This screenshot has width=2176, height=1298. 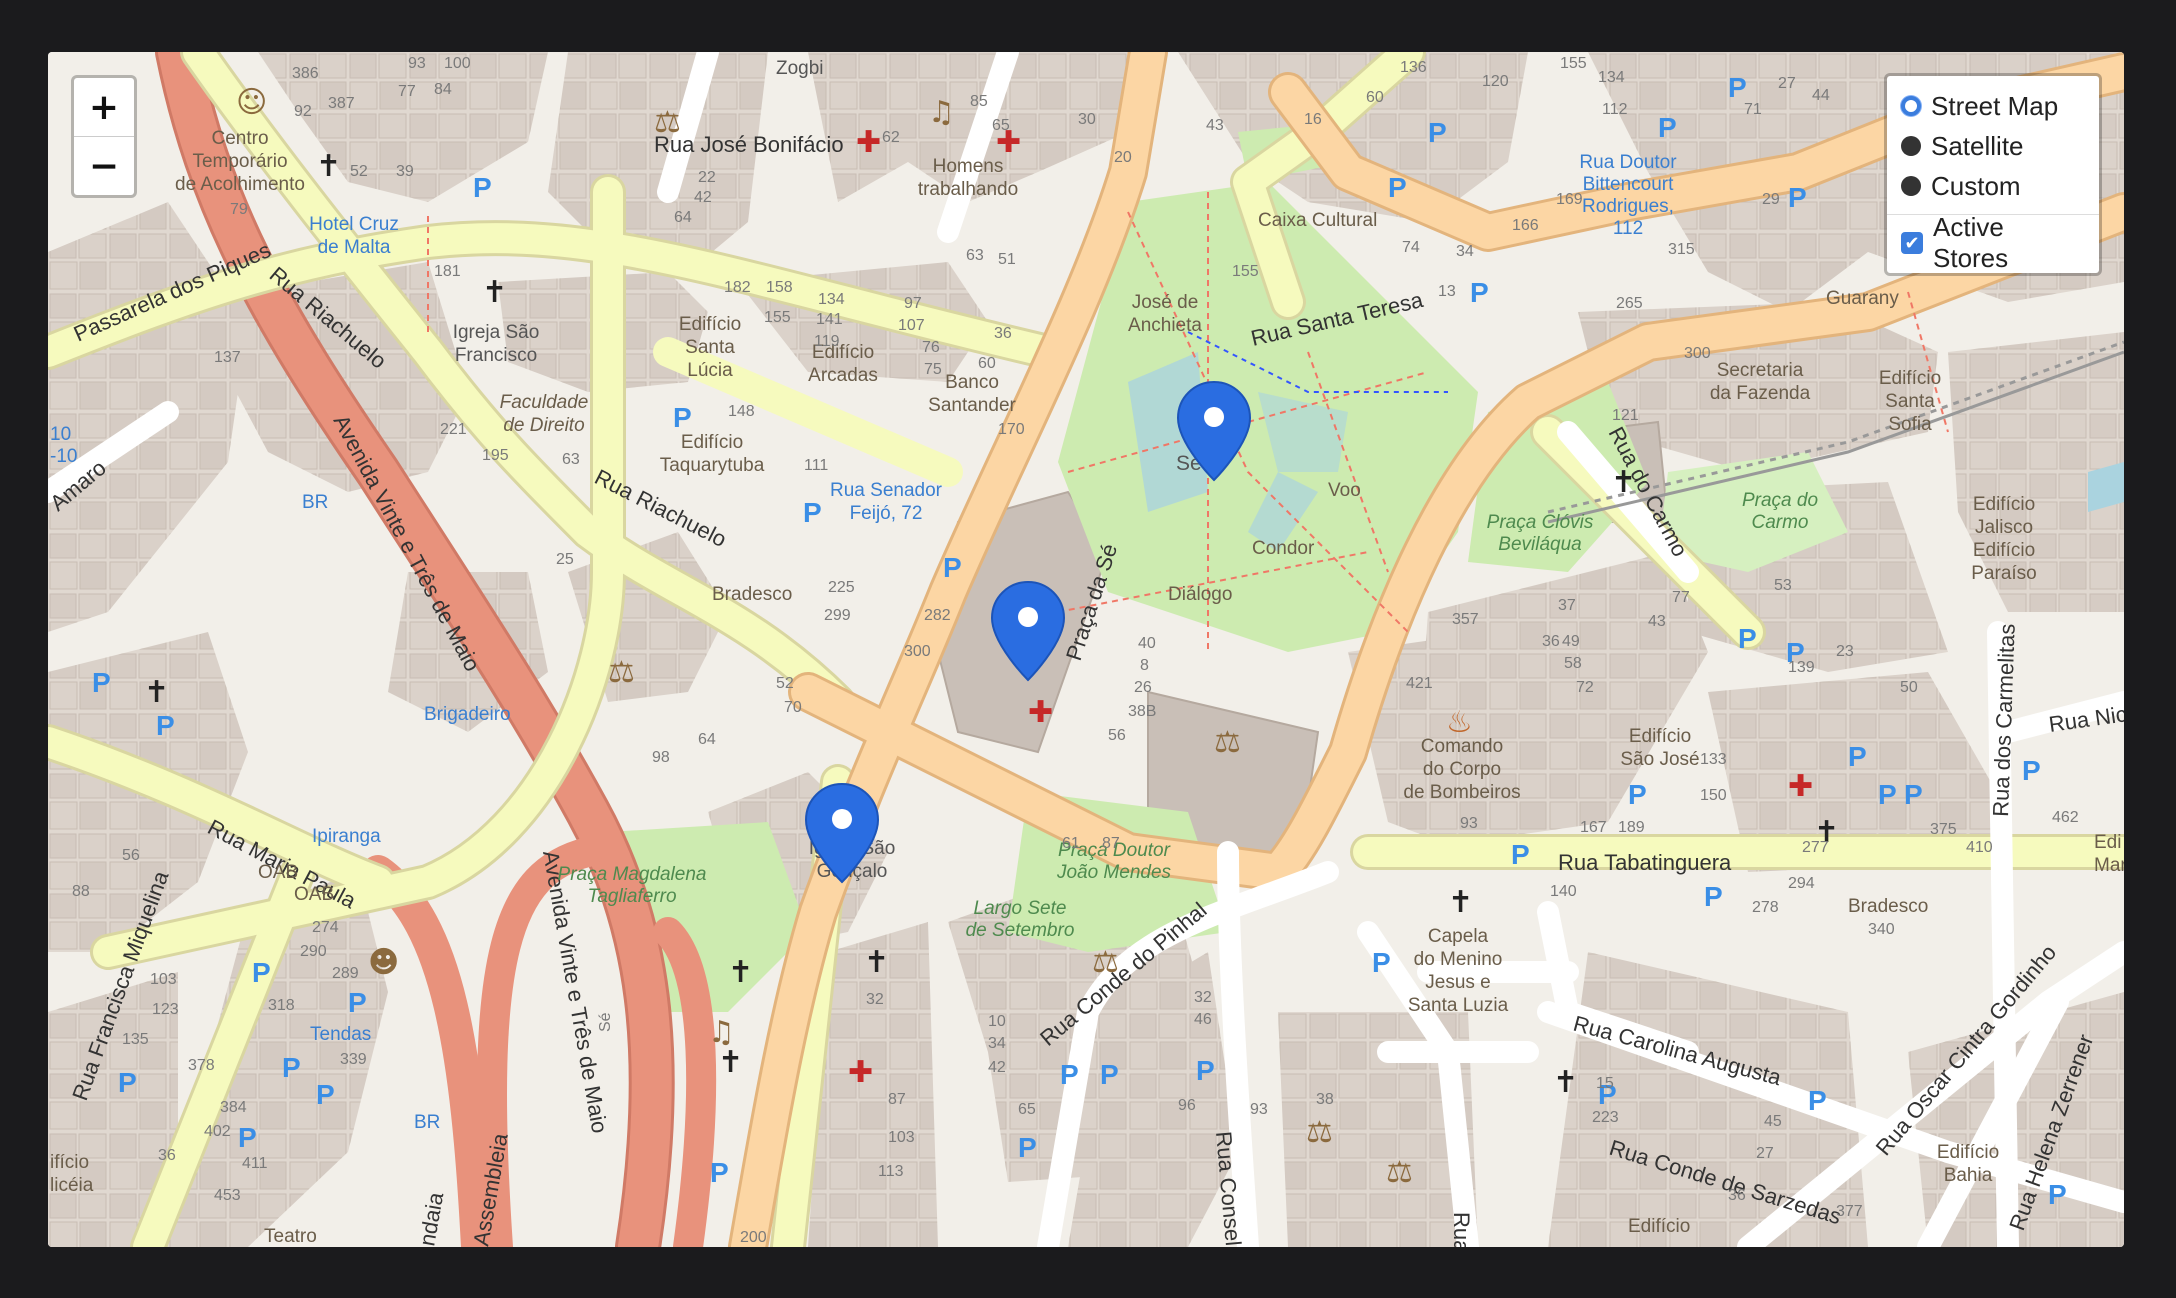 What do you see at coordinates (703, 197) in the screenshot?
I see `svg-text: 42` at bounding box center [703, 197].